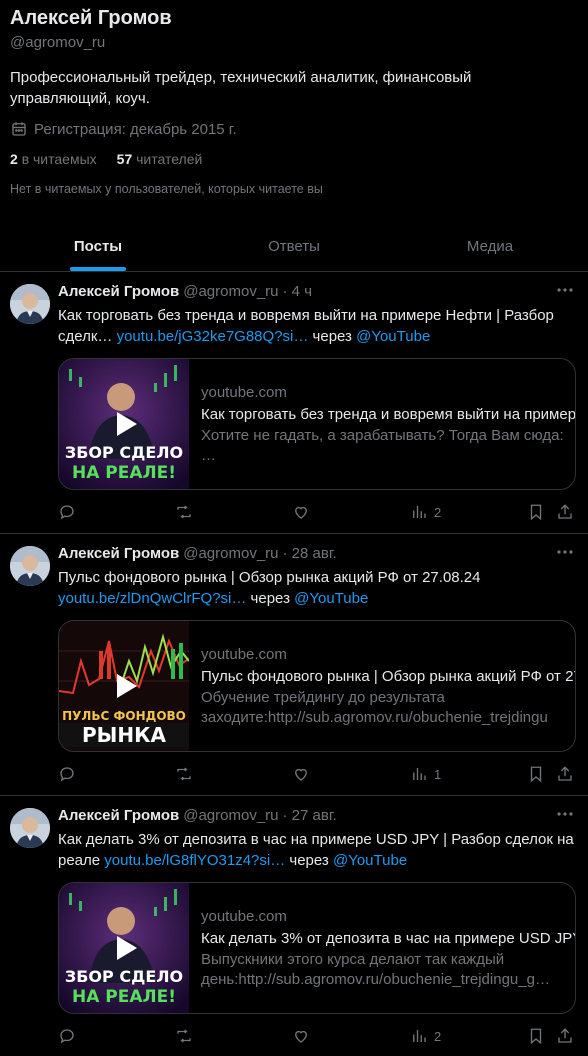  I want to click on post-header: Алексей Громов @agromov_ru · 28 авг., so click(197, 553).